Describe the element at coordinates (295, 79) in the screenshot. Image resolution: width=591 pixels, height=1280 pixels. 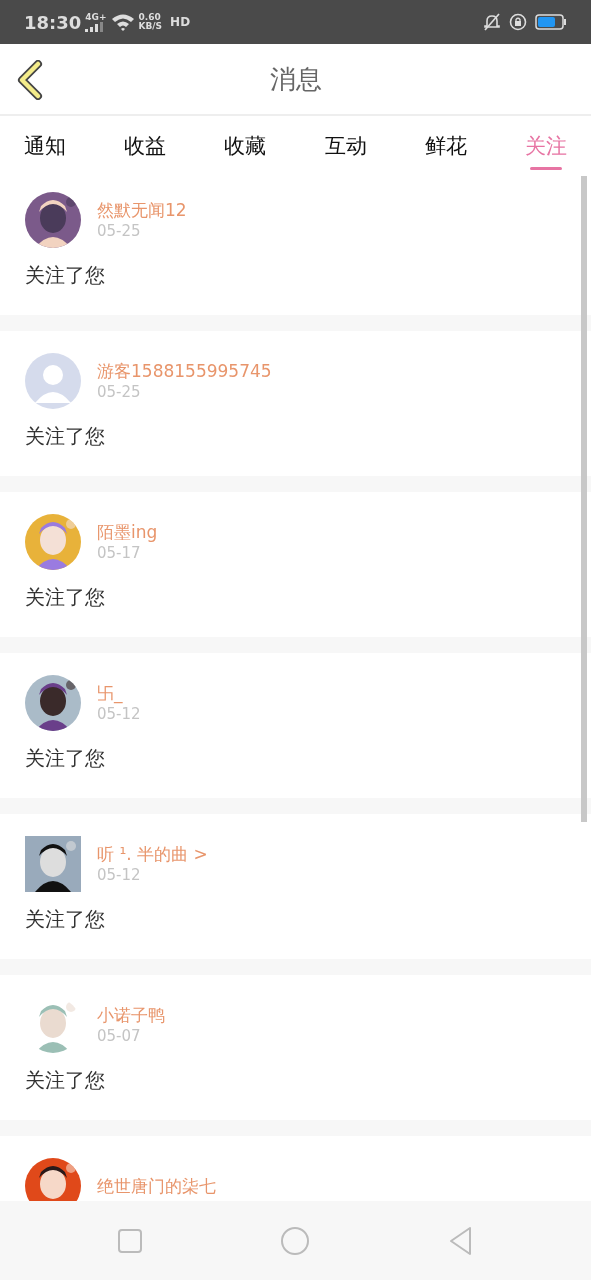
I see `page-title: 消息` at that location.